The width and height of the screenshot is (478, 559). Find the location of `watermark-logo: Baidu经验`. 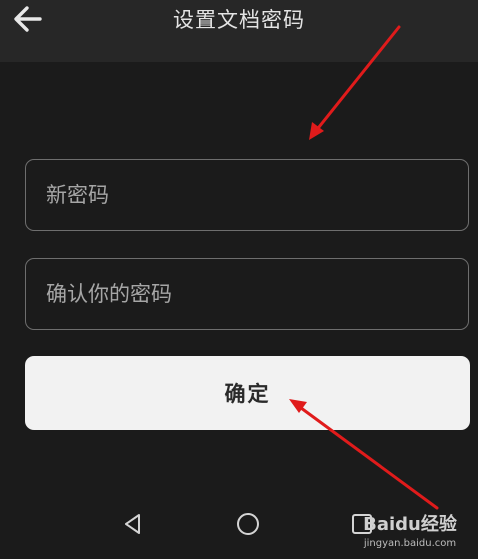

watermark-logo: Baidu经验 is located at coordinates (410, 524).